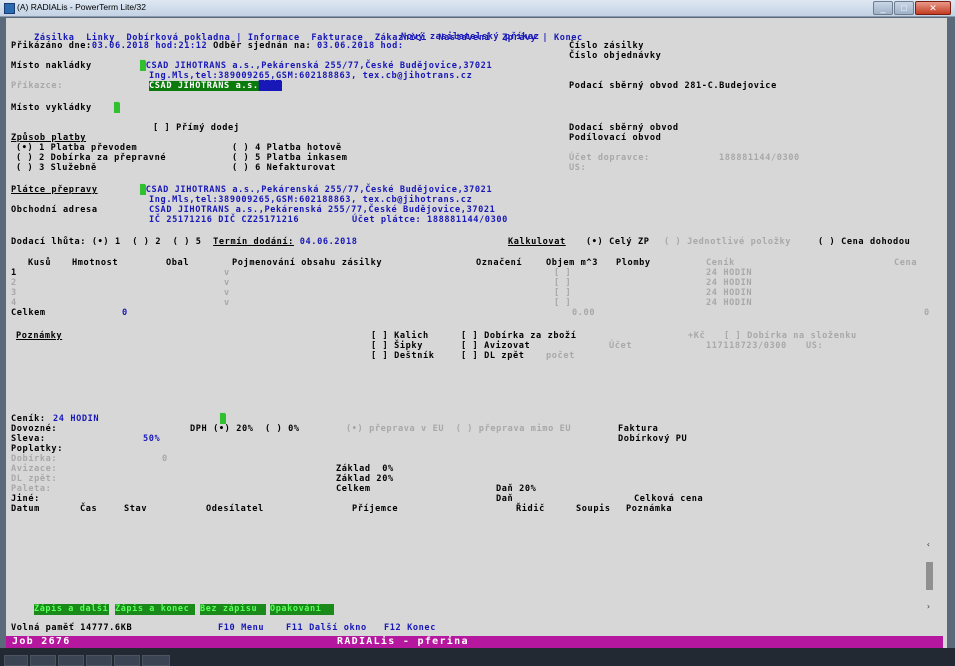 This screenshot has height=666, width=955. What do you see at coordinates (296, 609) in the screenshot?
I see `opakovani-label: Opakování` at bounding box center [296, 609].